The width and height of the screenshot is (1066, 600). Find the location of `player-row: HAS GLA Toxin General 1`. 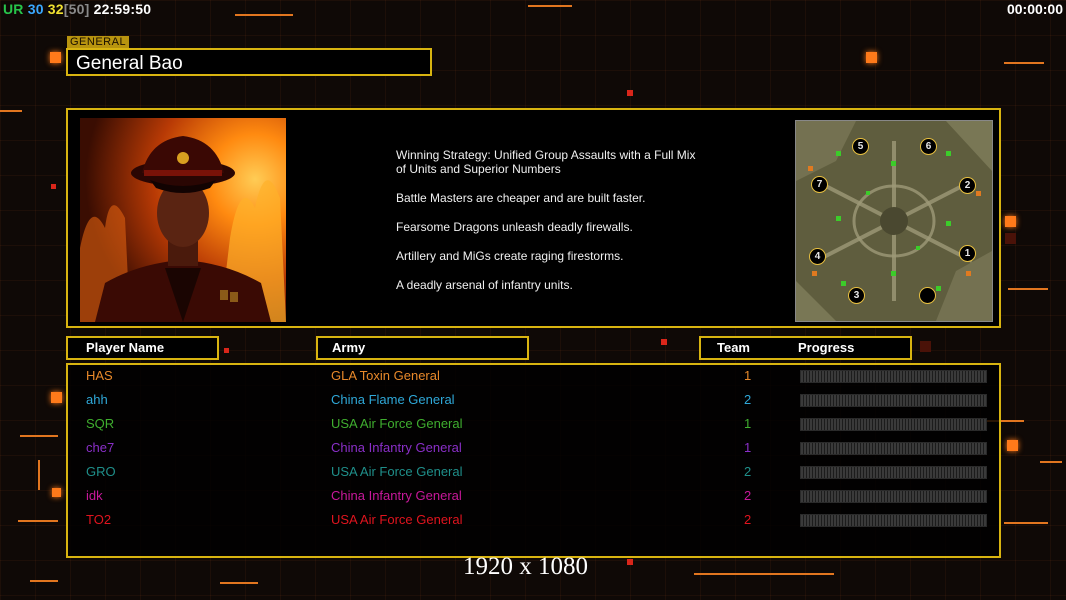

player-row: HAS GLA Toxin General 1 is located at coordinates (533, 379).